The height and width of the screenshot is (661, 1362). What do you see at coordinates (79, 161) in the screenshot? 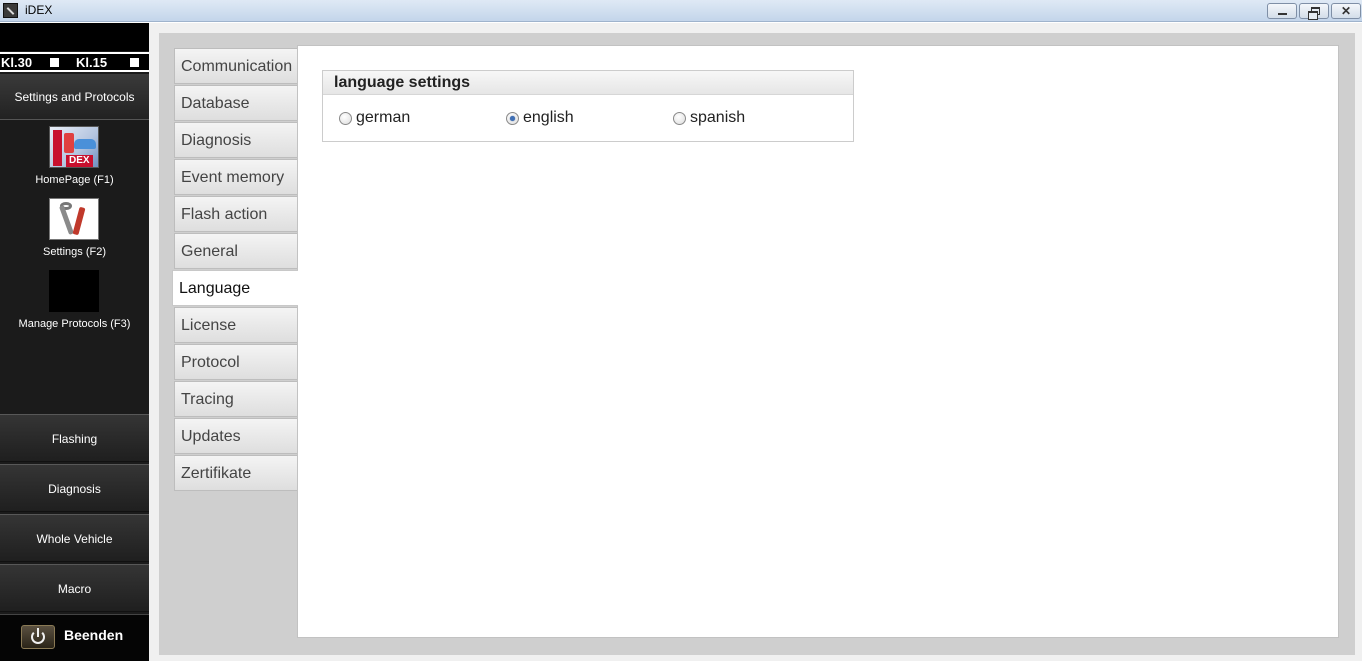
I see `idex-logo-text: DEX` at bounding box center [79, 161].